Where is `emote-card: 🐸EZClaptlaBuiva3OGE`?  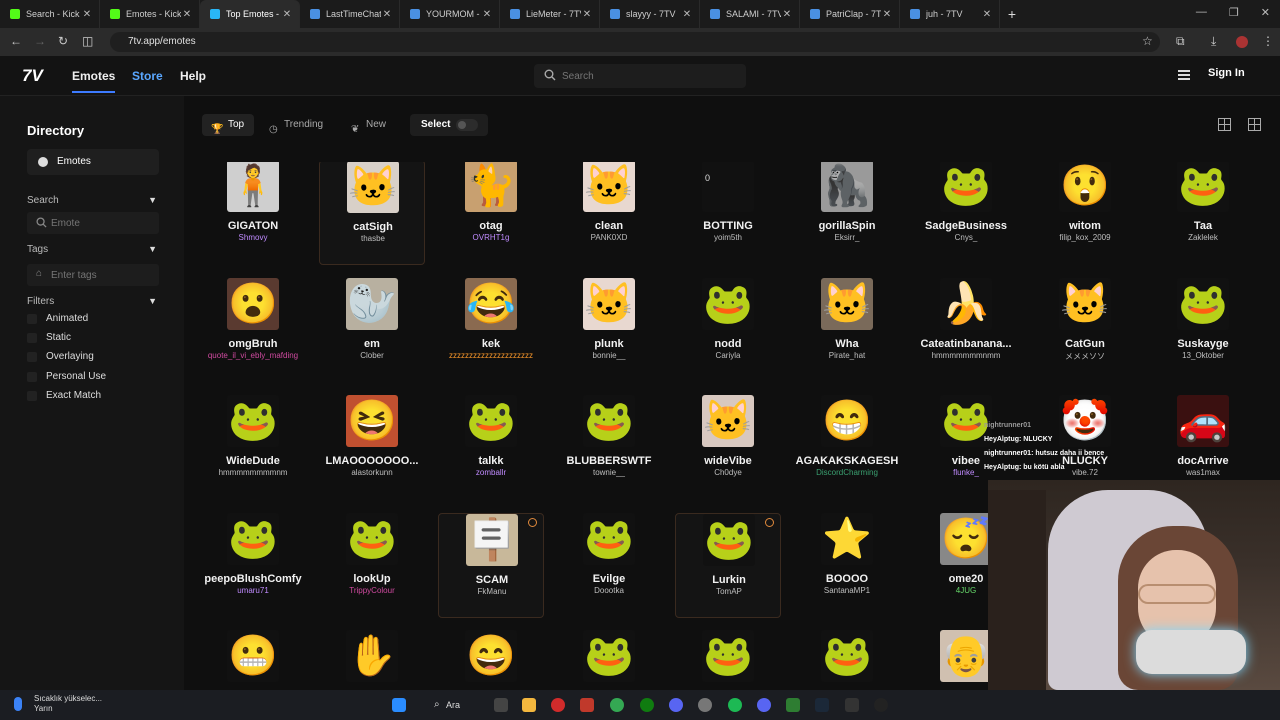
emote-card: 🐸EZClaptlaBuiva3OGE is located at coordinates (609, 660).